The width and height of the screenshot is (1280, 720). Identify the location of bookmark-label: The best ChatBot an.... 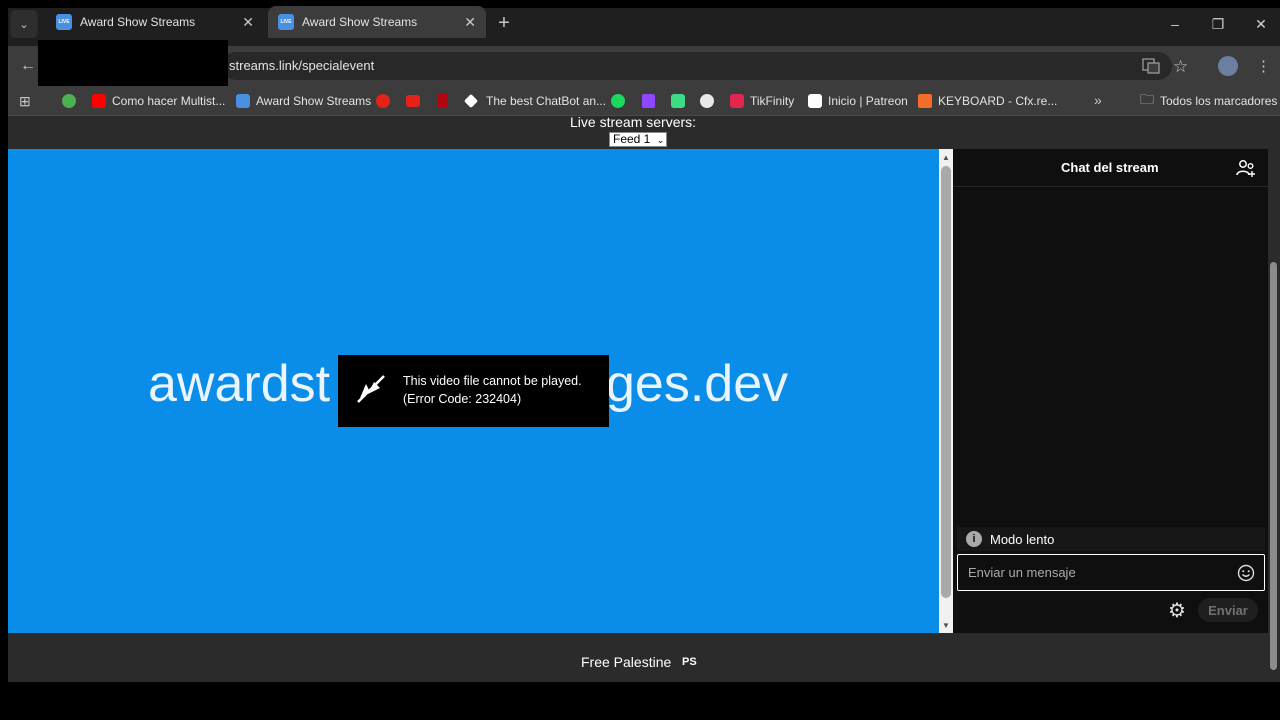
(546, 101).